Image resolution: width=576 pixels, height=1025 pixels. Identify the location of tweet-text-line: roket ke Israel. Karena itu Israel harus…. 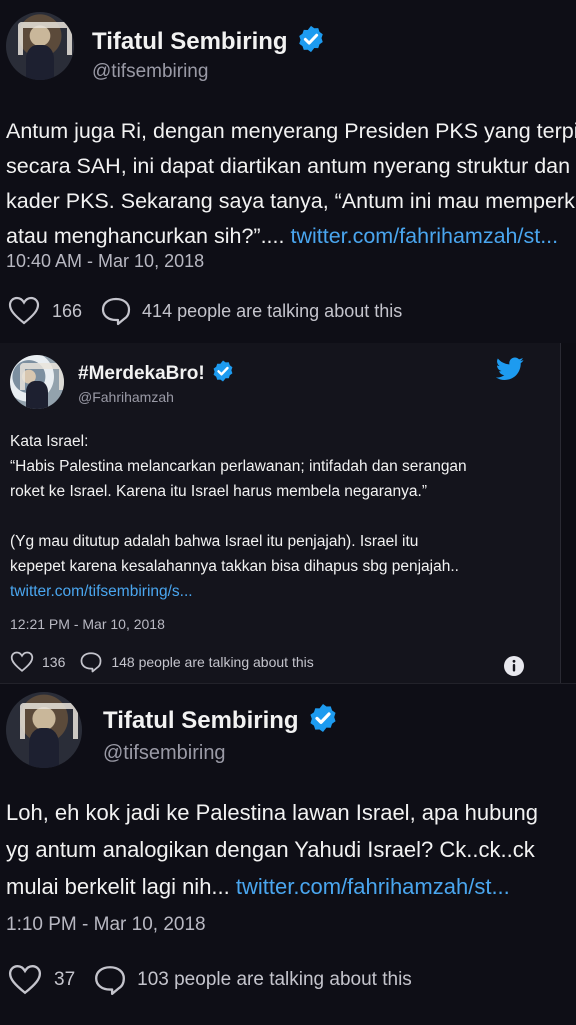
(218, 491).